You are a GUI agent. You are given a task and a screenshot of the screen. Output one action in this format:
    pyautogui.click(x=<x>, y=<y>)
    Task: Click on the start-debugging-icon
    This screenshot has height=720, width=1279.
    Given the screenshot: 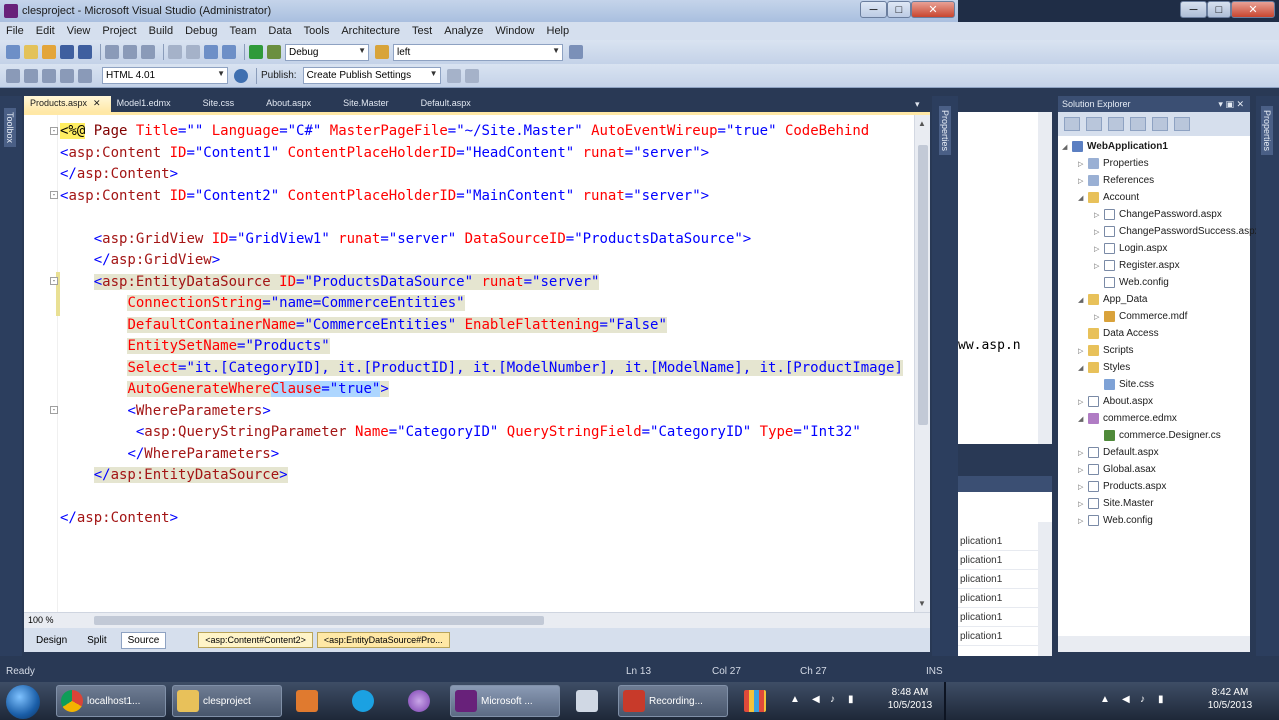 What is the action you would take?
    pyautogui.click(x=256, y=52)
    